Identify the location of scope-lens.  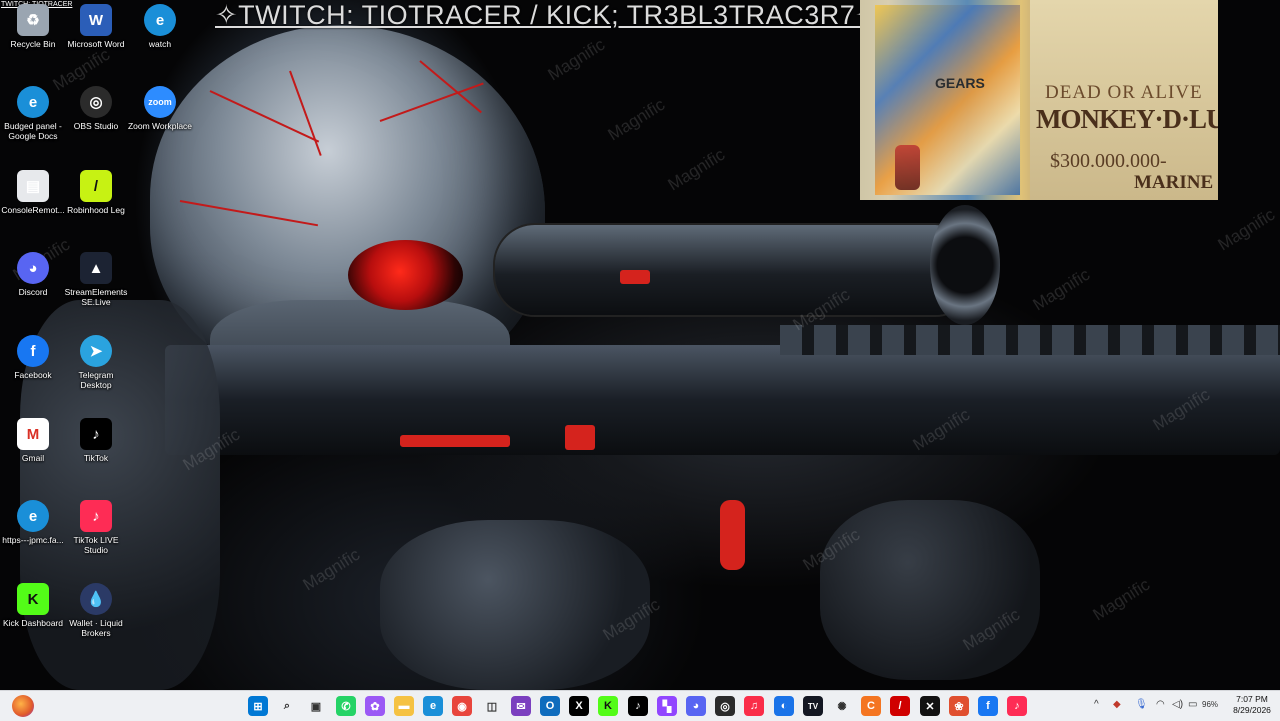
(965, 265).